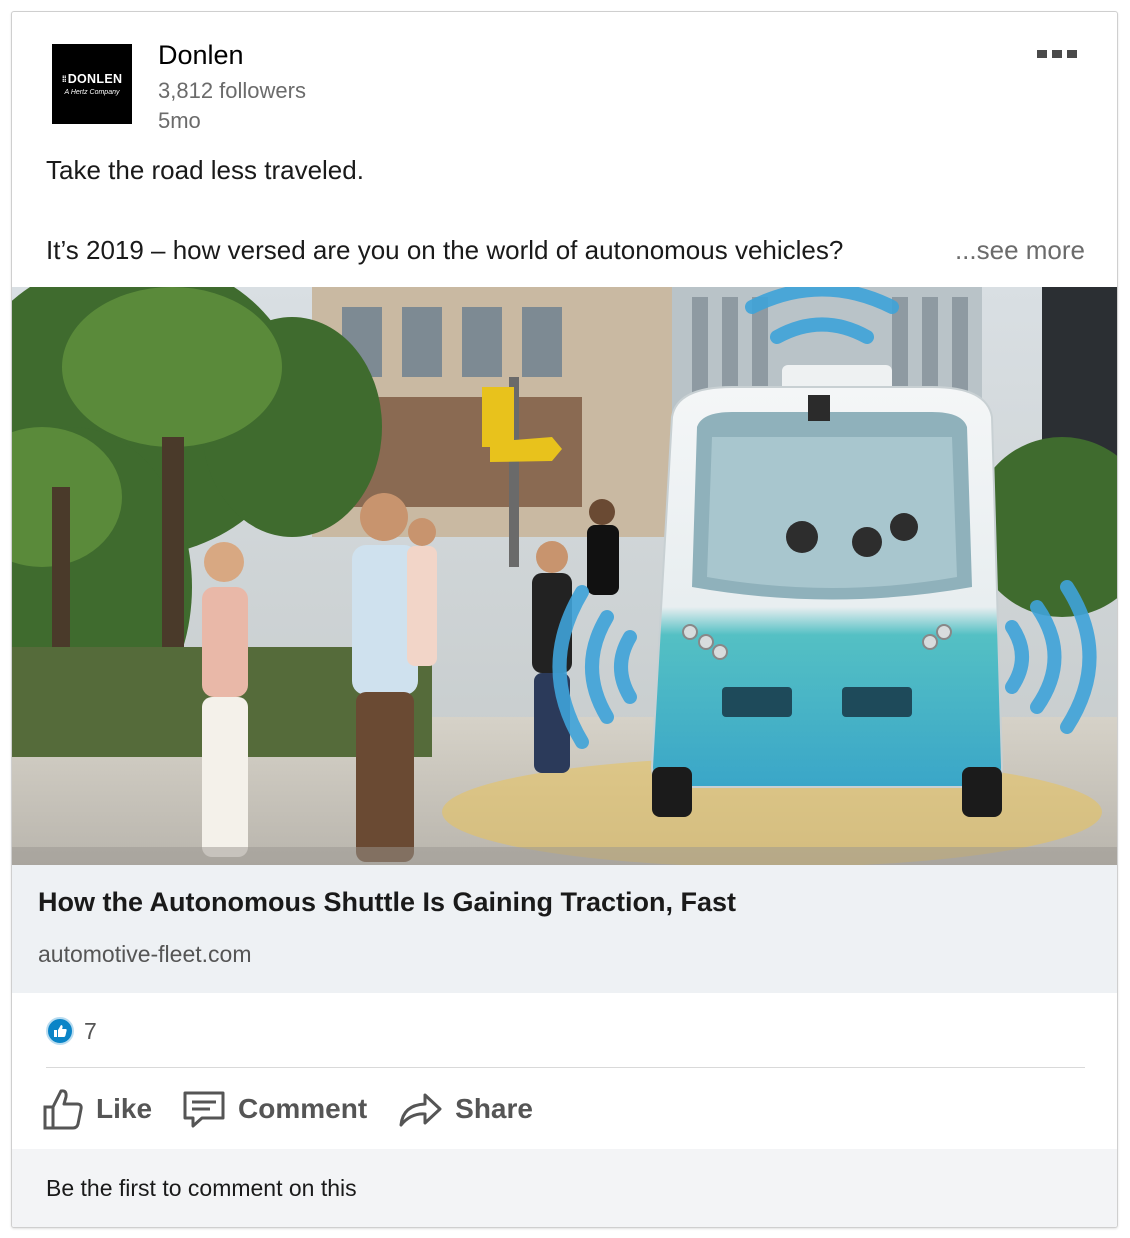  Describe the element at coordinates (145, 954) in the screenshot. I see `article-domain: automotive-fleet.com` at that location.